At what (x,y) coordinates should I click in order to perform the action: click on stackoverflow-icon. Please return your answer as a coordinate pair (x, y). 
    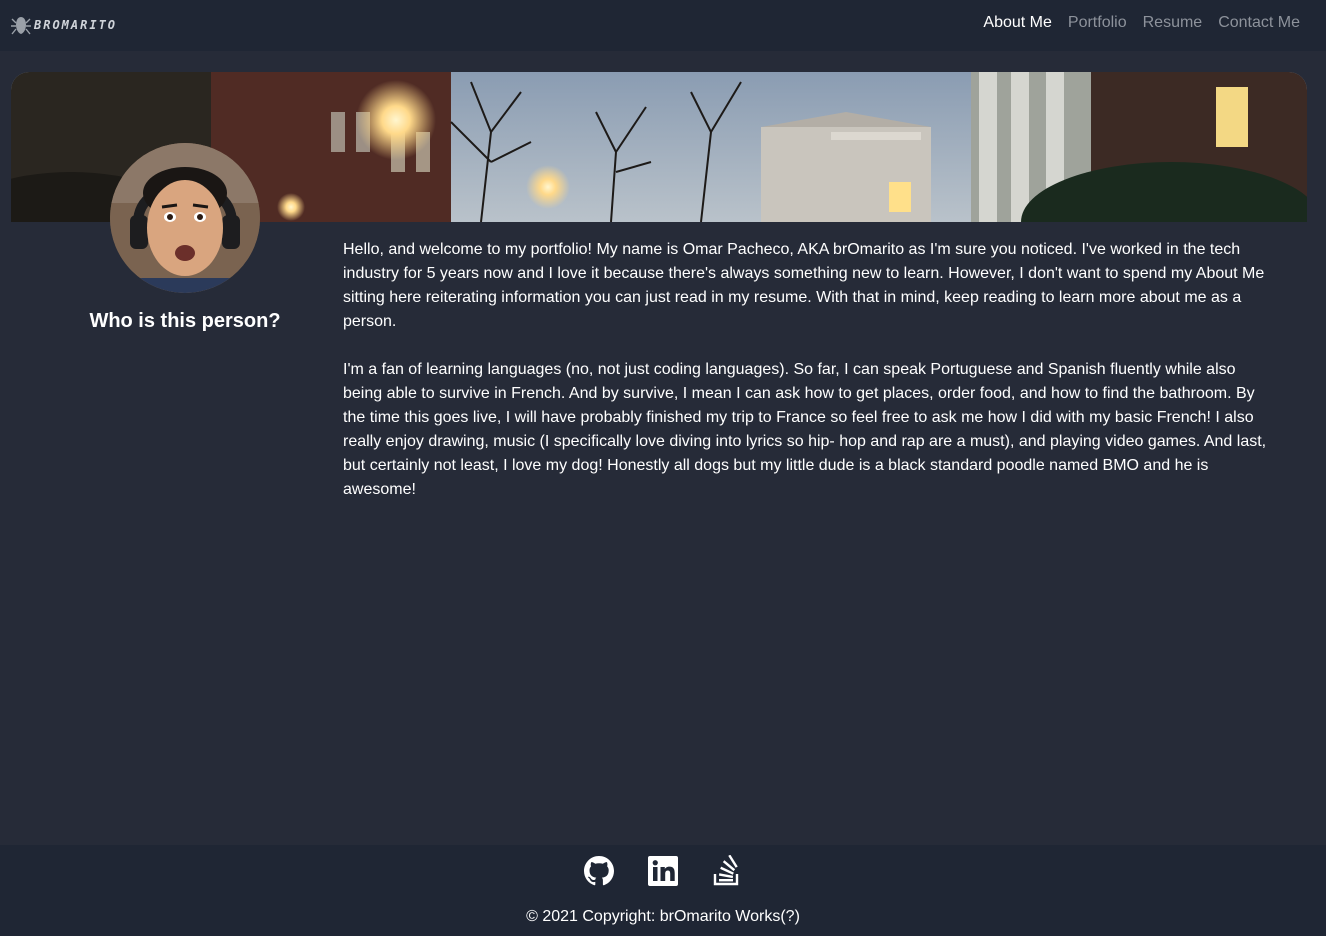
    Looking at the image, I should click on (726, 870).